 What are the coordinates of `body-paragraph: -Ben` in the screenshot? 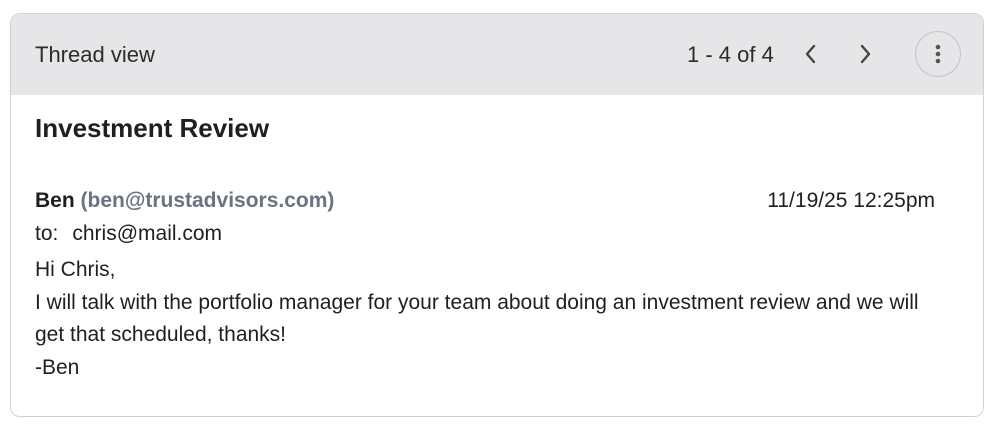 It's located at (57, 367).